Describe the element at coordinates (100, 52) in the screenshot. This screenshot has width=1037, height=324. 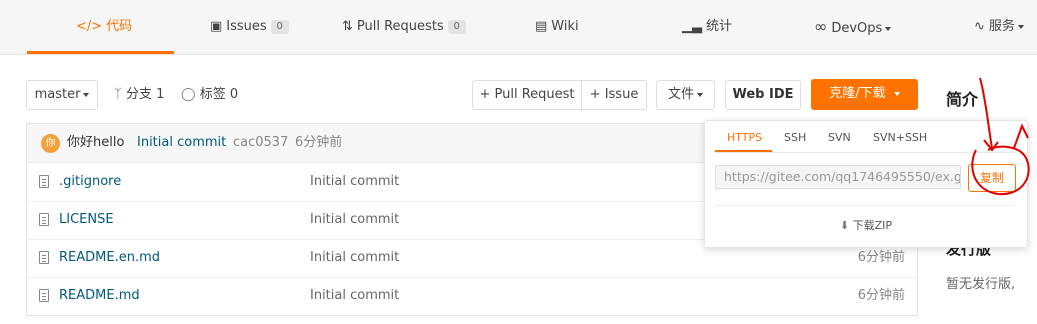
I see `active-tab-indicator` at that location.